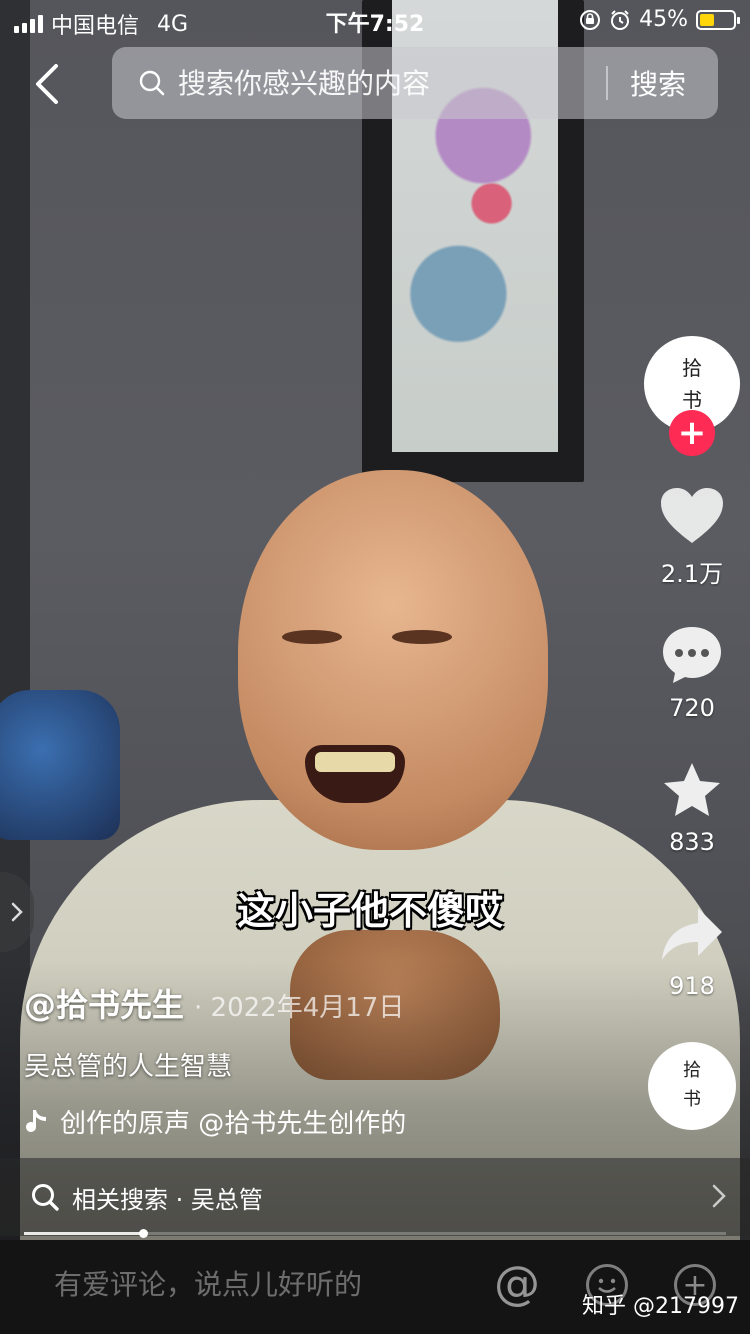 The width and height of the screenshot is (750, 1334). What do you see at coordinates (324, 1064) in the screenshot?
I see `video-description: 吴总管的人生智慧` at bounding box center [324, 1064].